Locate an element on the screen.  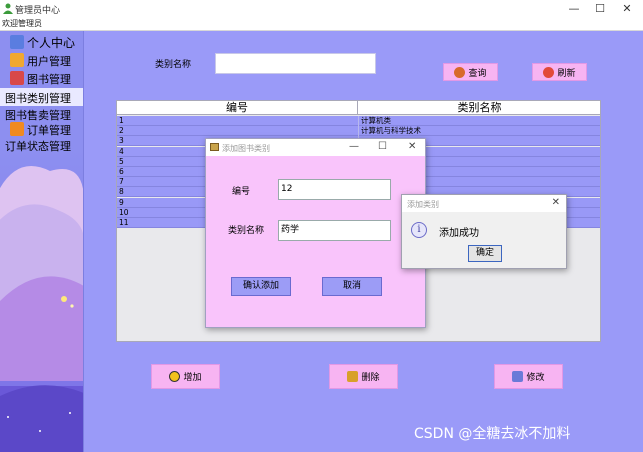
delete-button-label: 删除 is located at coordinates (370, 378).